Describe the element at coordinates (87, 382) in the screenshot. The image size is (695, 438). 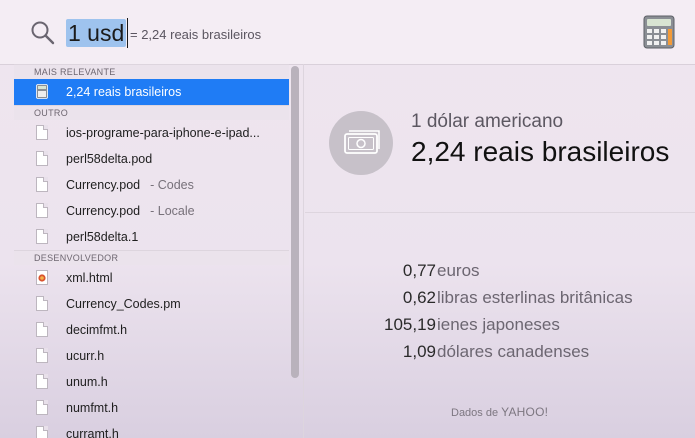
I see `result-label: unum.h` at that location.